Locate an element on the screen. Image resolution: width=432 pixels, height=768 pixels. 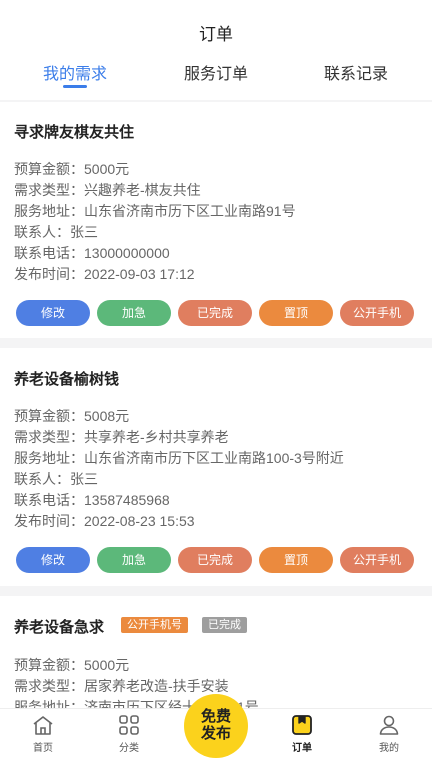
phone-field: 联系电话：13000000000 is located at coordinates (92, 253).